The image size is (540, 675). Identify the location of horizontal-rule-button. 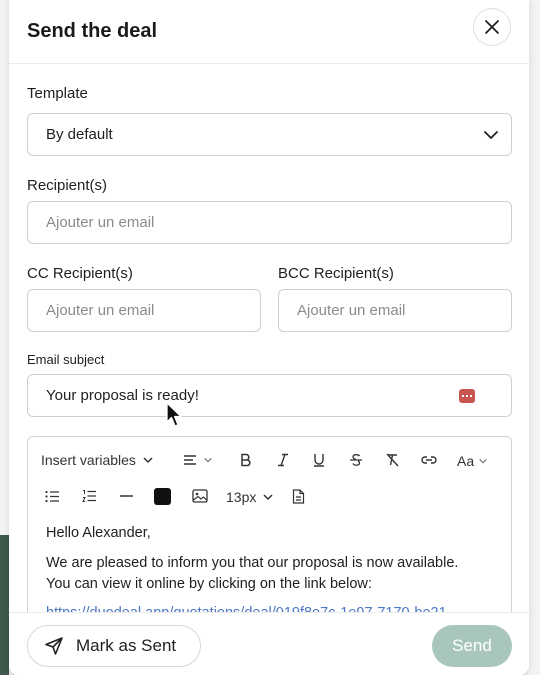
(126, 496).